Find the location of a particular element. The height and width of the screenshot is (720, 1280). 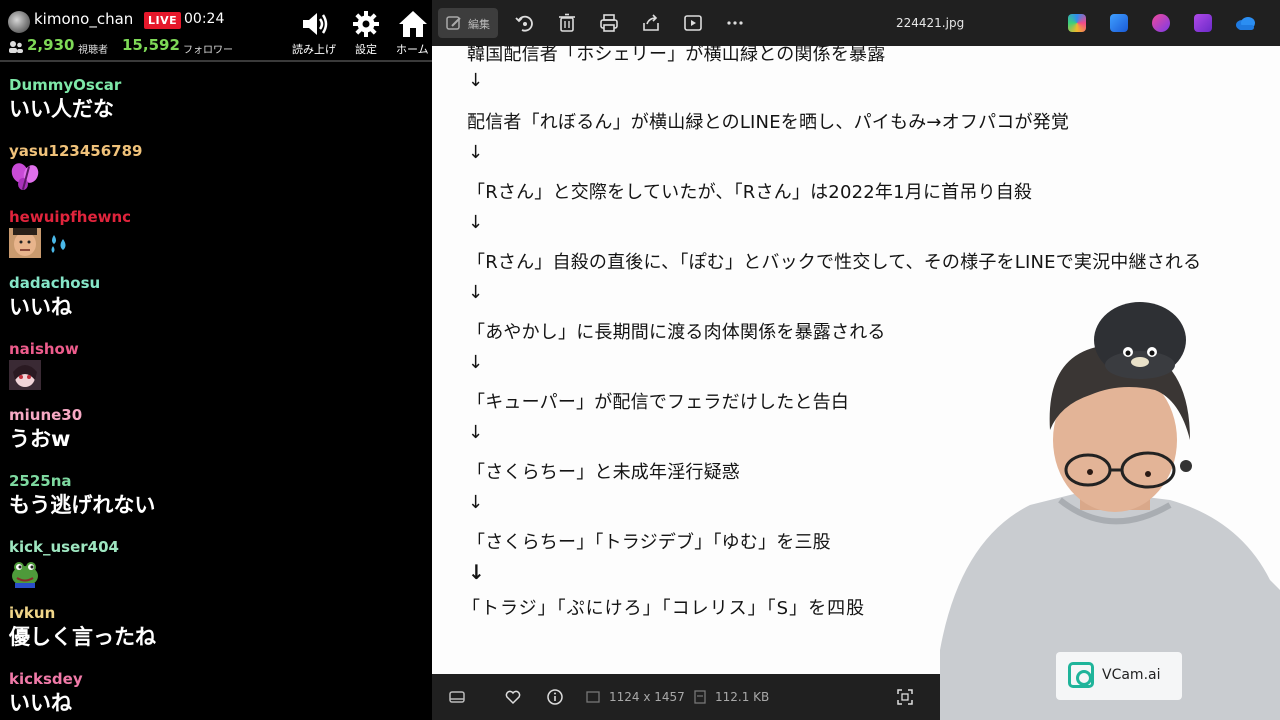

chat-username: kicksdey is located at coordinates (46, 679).